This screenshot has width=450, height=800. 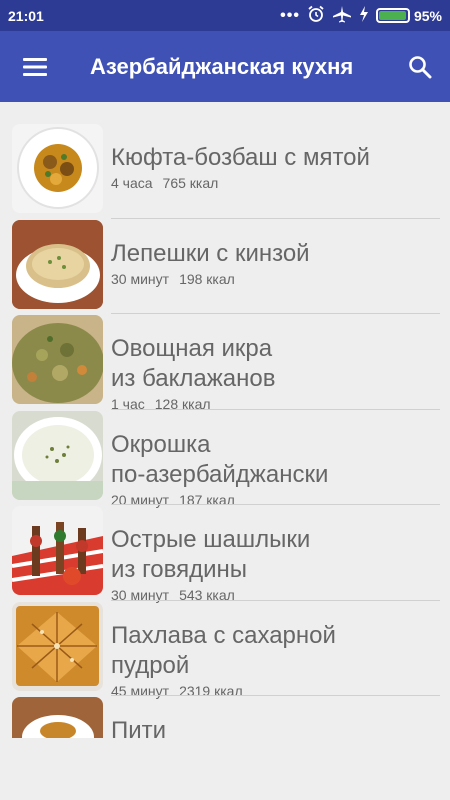 What do you see at coordinates (222, 66) in the screenshot?
I see `page-title: Азербайджанская кухня` at bounding box center [222, 66].